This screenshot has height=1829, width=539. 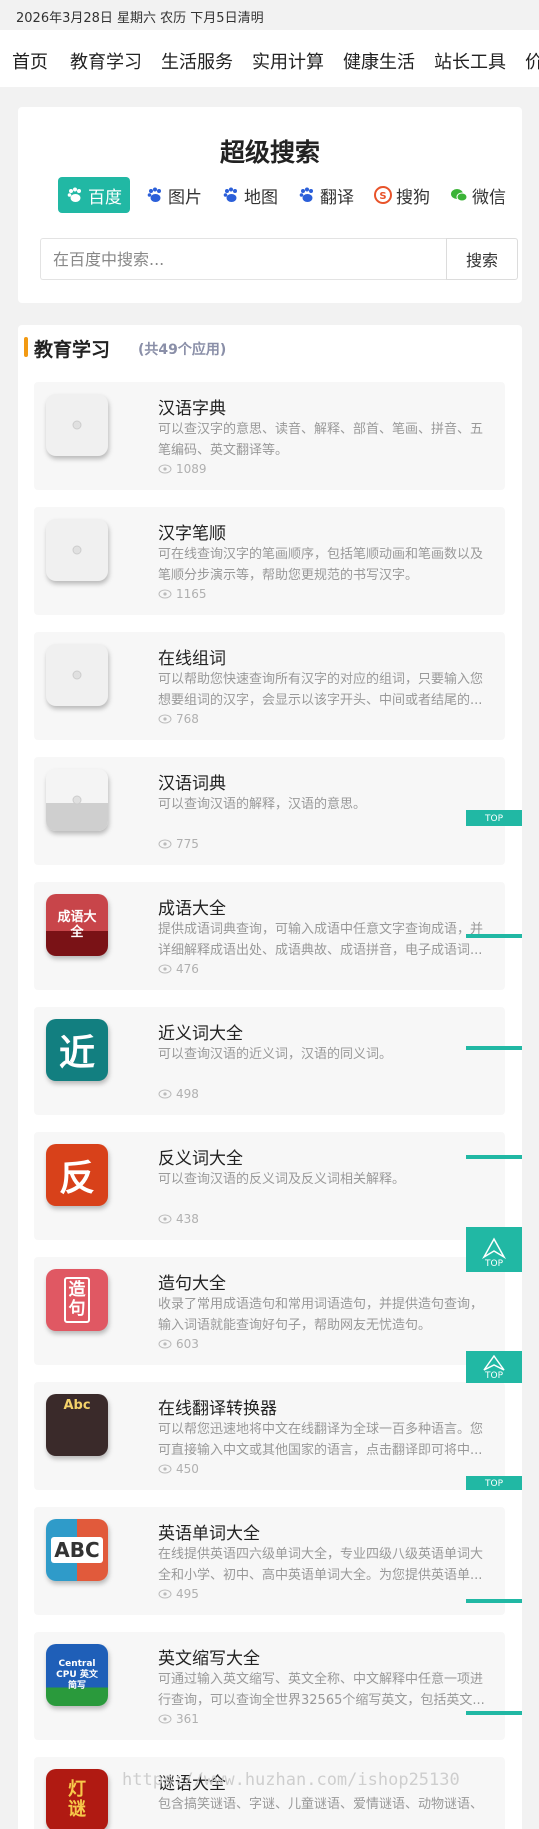 What do you see at coordinates (532, 61) in the screenshot?
I see `nav-more: 价` at bounding box center [532, 61].